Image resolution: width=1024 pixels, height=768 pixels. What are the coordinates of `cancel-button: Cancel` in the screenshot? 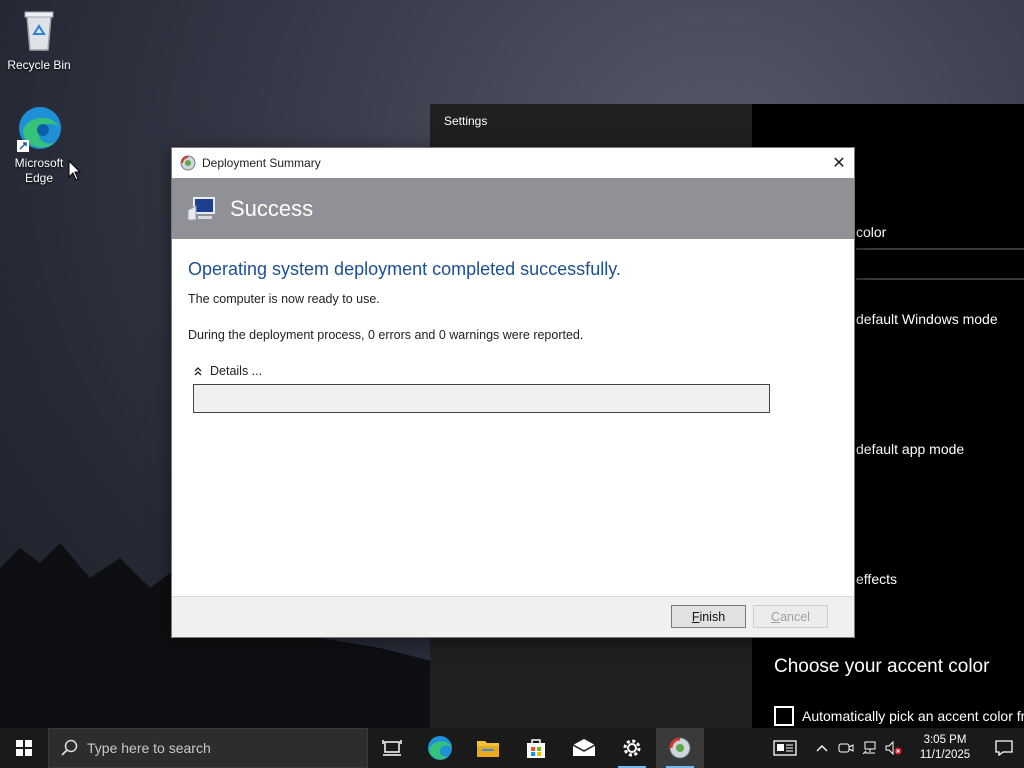 It's located at (790, 616).